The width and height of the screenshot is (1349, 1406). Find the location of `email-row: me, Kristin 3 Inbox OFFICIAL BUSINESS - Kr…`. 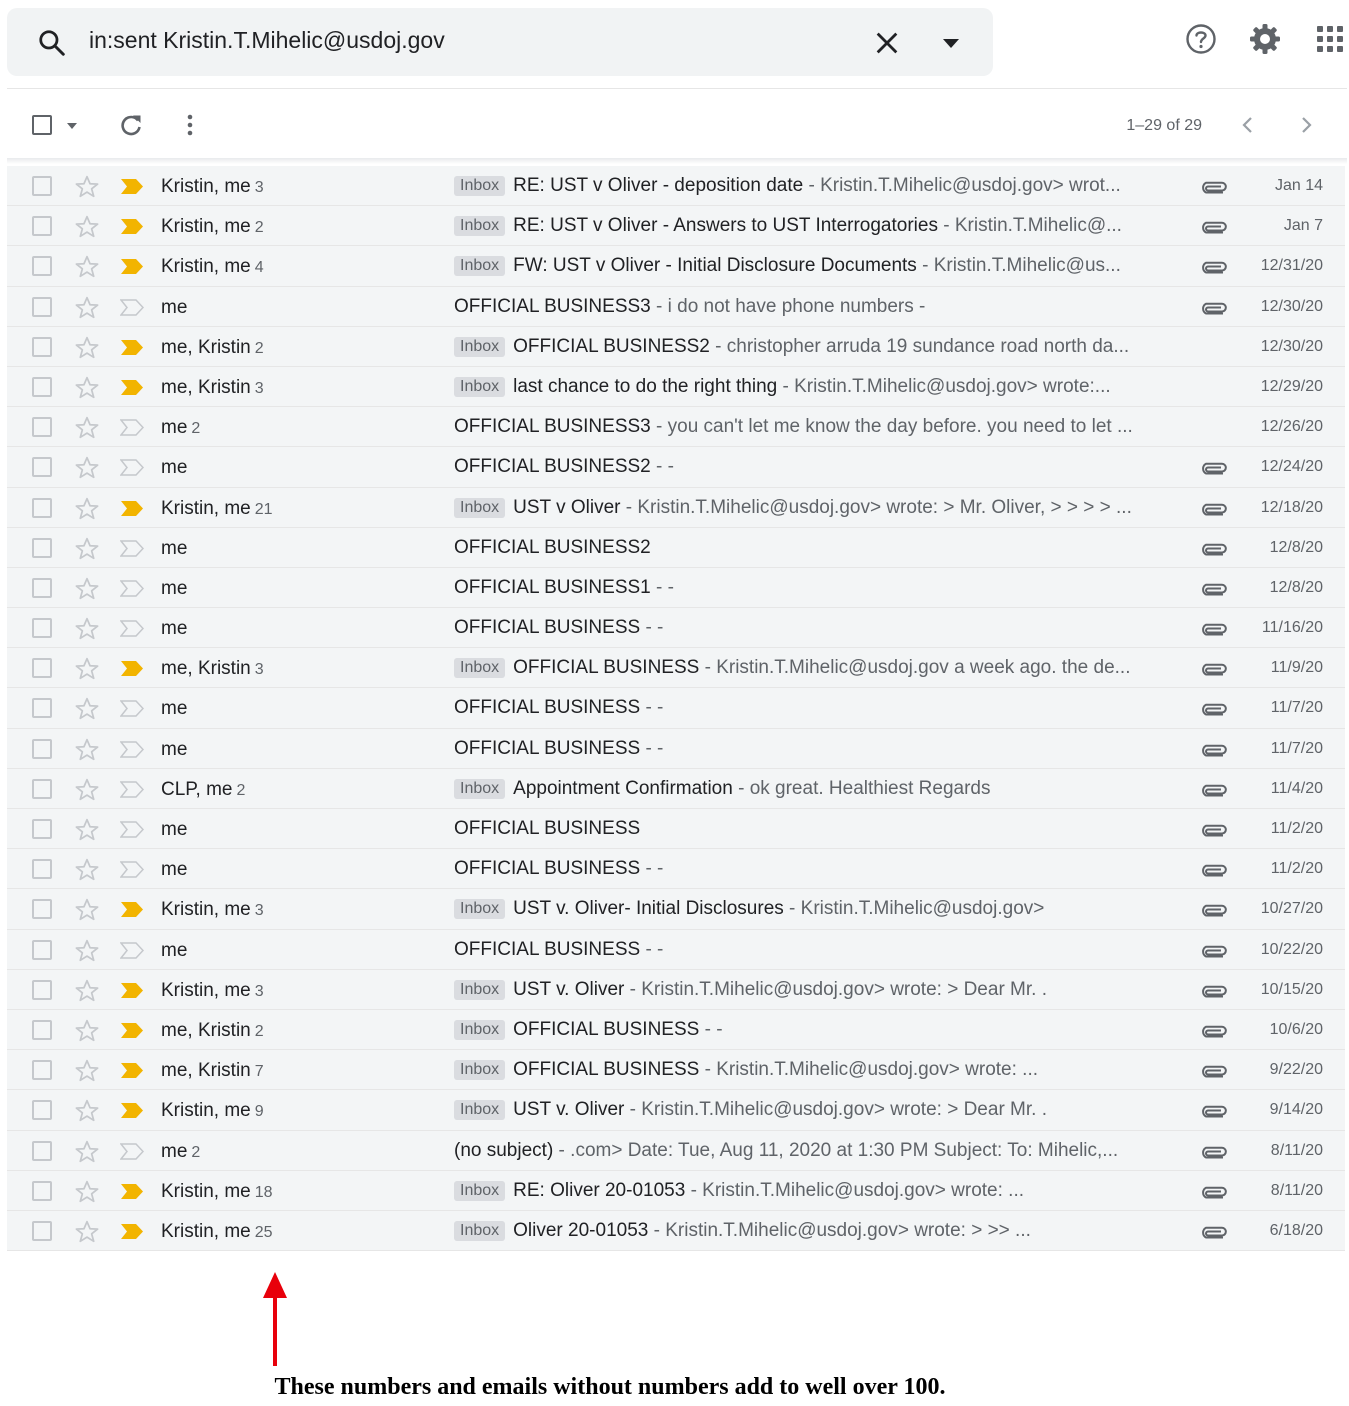

email-row: me, Kristin 3 Inbox OFFICIAL BUSINESS - Kr… is located at coordinates (676, 668).